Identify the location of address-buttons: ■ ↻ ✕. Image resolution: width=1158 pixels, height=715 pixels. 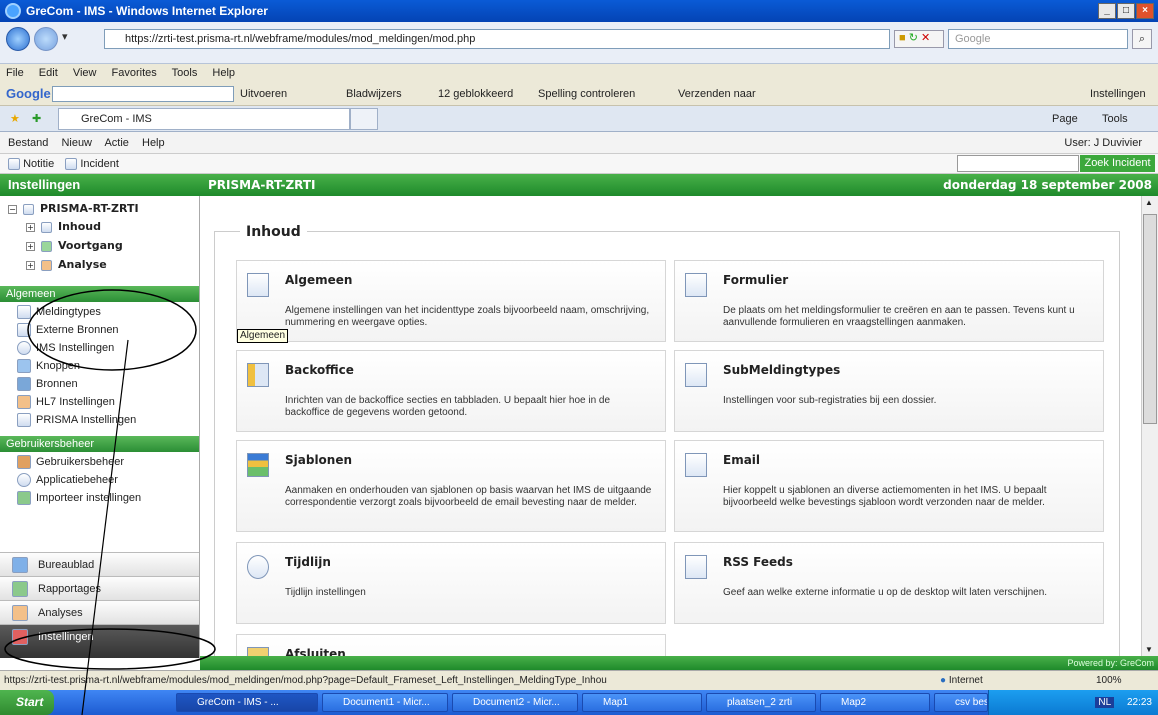
(919, 39).